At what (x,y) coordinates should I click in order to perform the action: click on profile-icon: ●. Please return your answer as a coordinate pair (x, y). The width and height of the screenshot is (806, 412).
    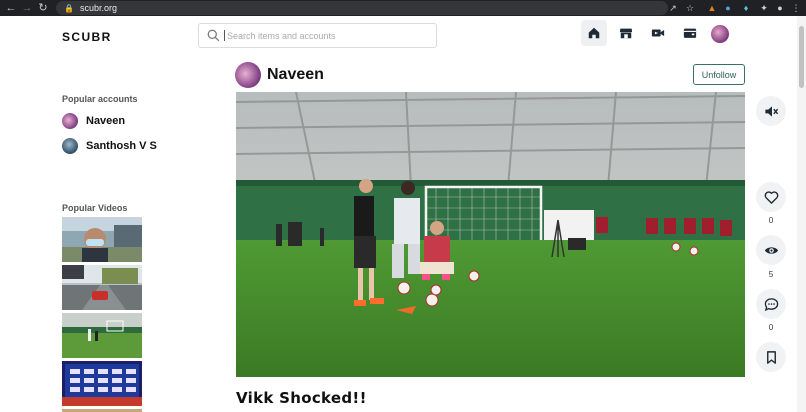
    Looking at the image, I should click on (780, 8).